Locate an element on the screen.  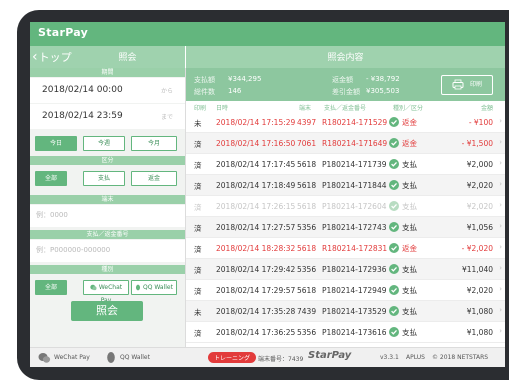
row-date: 2018/02/14 17:35:28 is located at coordinates (256, 311).